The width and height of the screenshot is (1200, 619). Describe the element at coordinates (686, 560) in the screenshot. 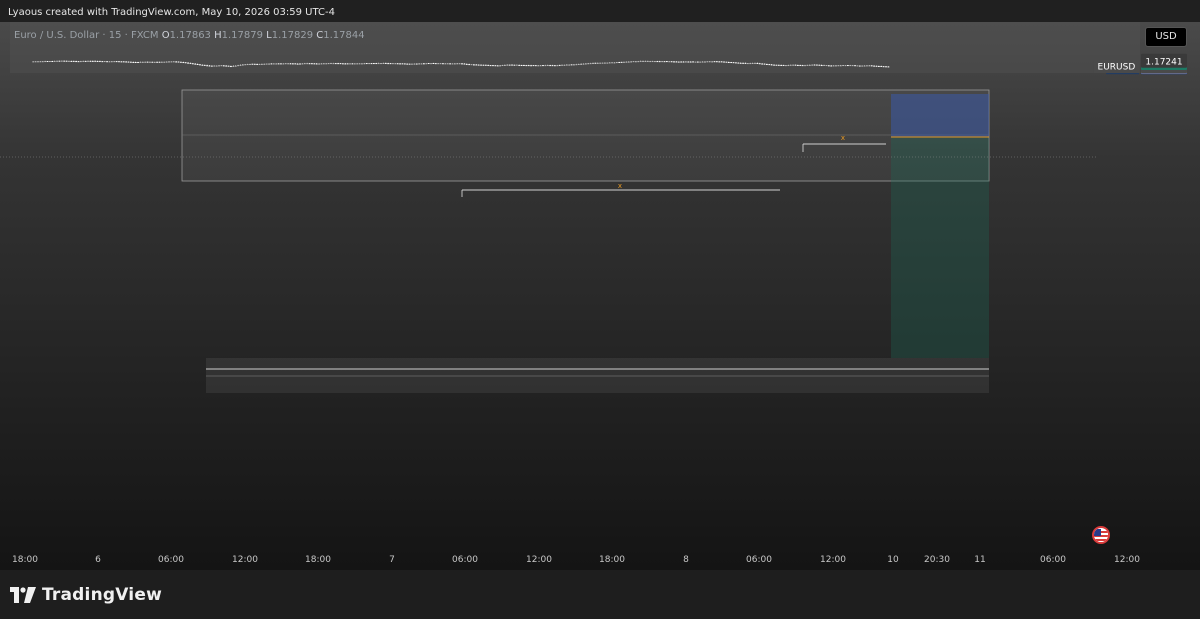

I see `x-tick-label: 8` at that location.